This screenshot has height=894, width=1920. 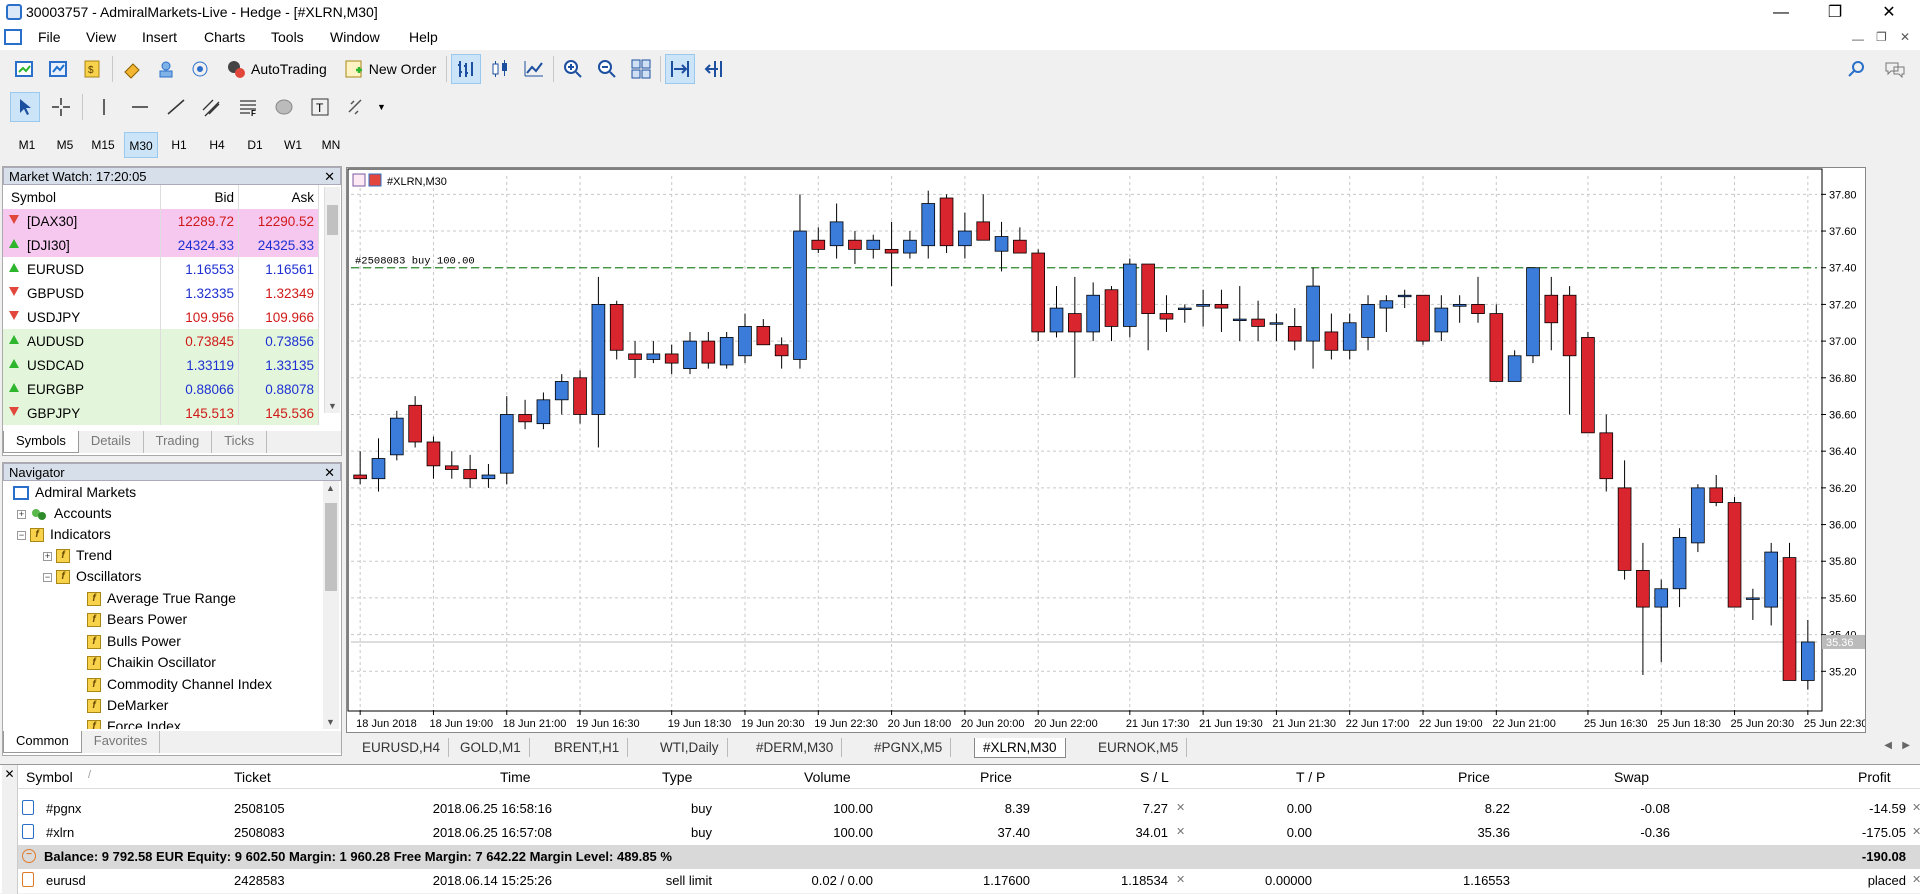 I want to click on tf-h4: H4, so click(x=217, y=145).